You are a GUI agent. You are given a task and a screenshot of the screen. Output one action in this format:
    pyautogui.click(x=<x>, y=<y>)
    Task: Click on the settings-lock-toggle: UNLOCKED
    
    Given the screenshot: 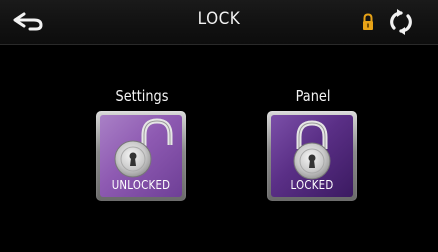 What is the action you would take?
    pyautogui.click(x=141, y=156)
    